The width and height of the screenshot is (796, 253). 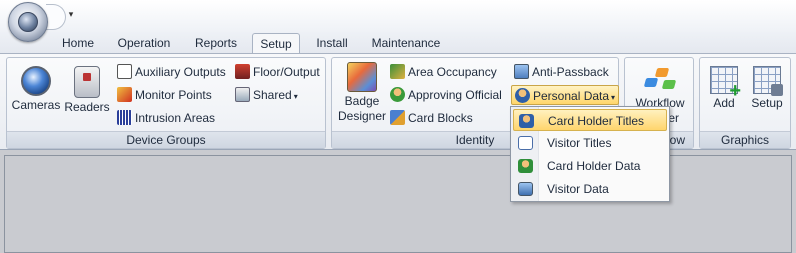 What do you see at coordinates (87, 82) in the screenshot?
I see `card-reader-icon` at bounding box center [87, 82].